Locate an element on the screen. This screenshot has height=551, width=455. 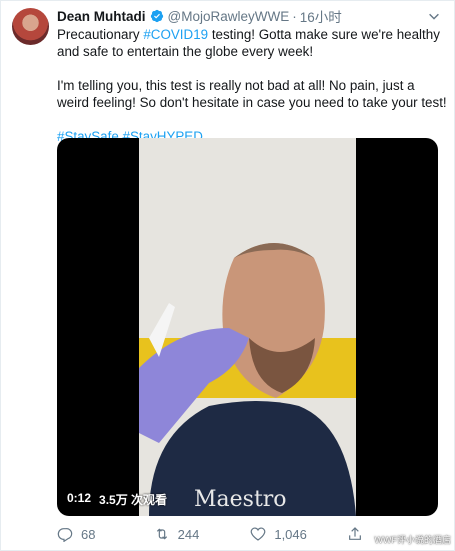
verified-badge-icon is located at coordinates (156, 16).